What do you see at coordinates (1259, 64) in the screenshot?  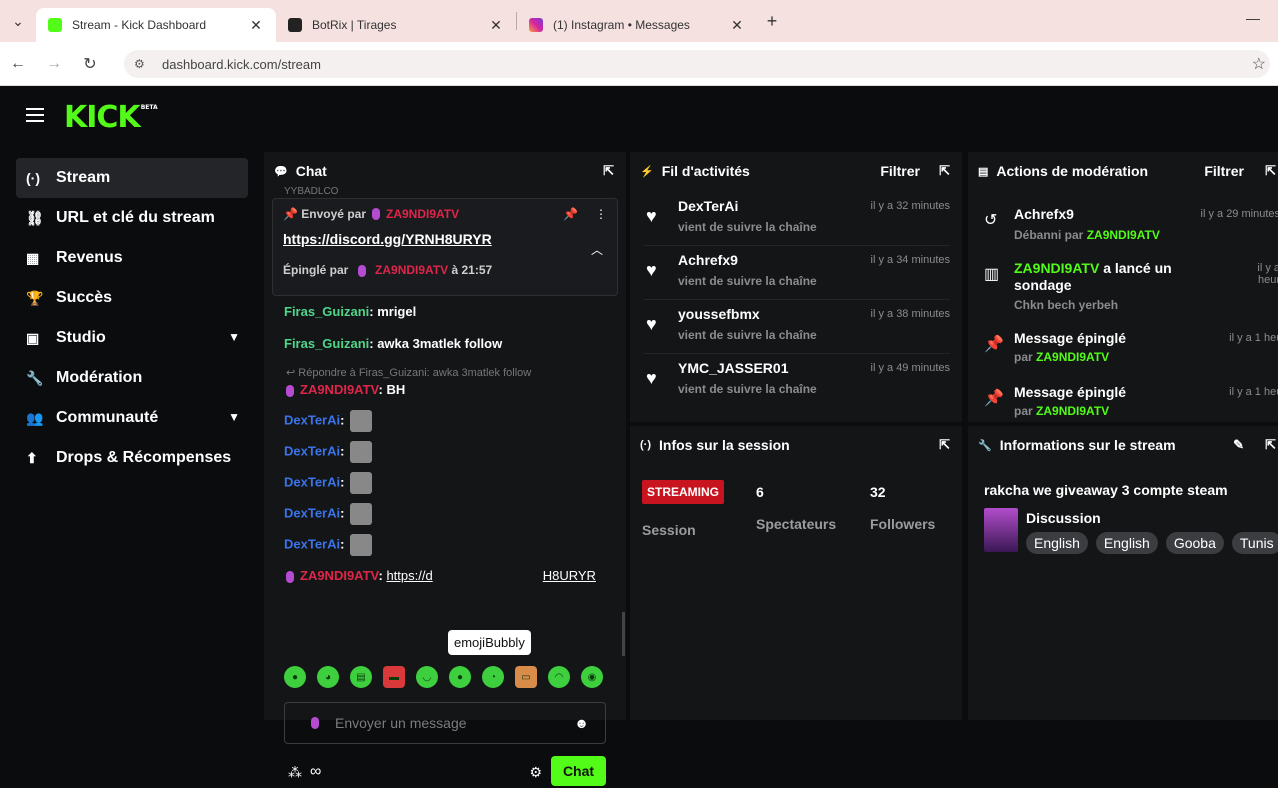 I see `bookmark-star-icon: ☆` at bounding box center [1259, 64].